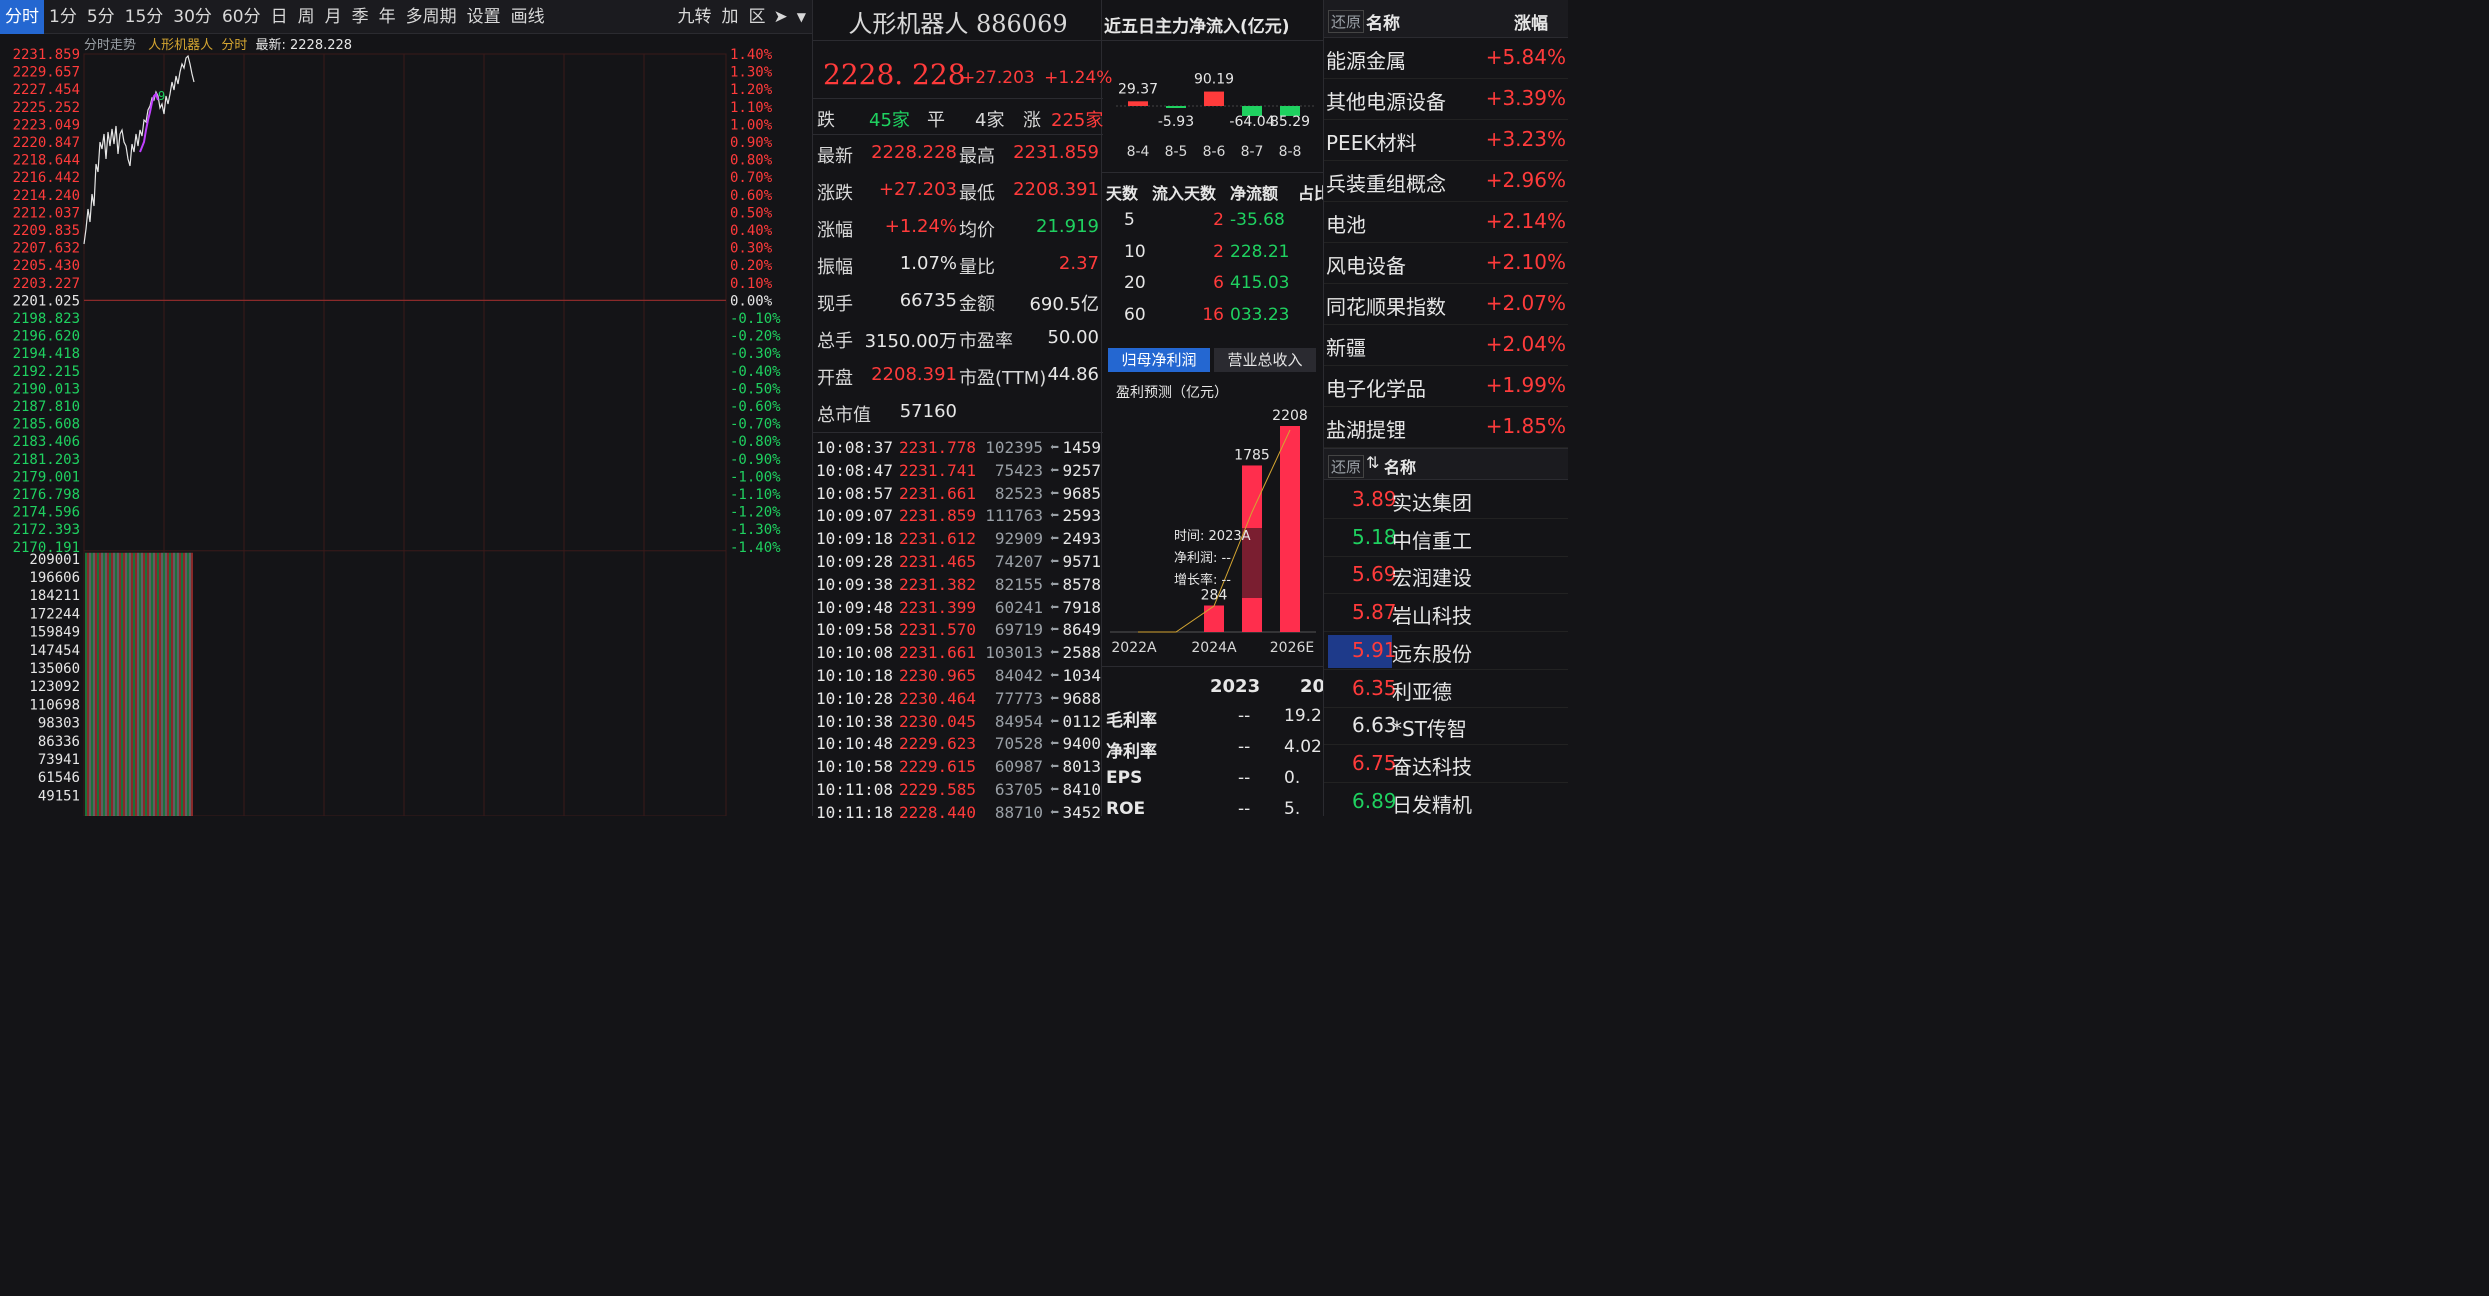 Image resolution: width=2489 pixels, height=1296 pixels. What do you see at coordinates (958, 814) in the screenshot?
I see `tick-row: 10:11:18 2228.440 88710 ⬅ 3452` at bounding box center [958, 814].